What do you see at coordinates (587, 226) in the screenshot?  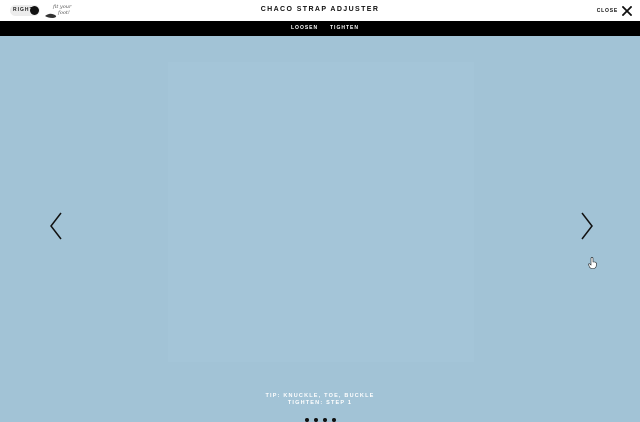 I see `next-arrow-icon` at bounding box center [587, 226].